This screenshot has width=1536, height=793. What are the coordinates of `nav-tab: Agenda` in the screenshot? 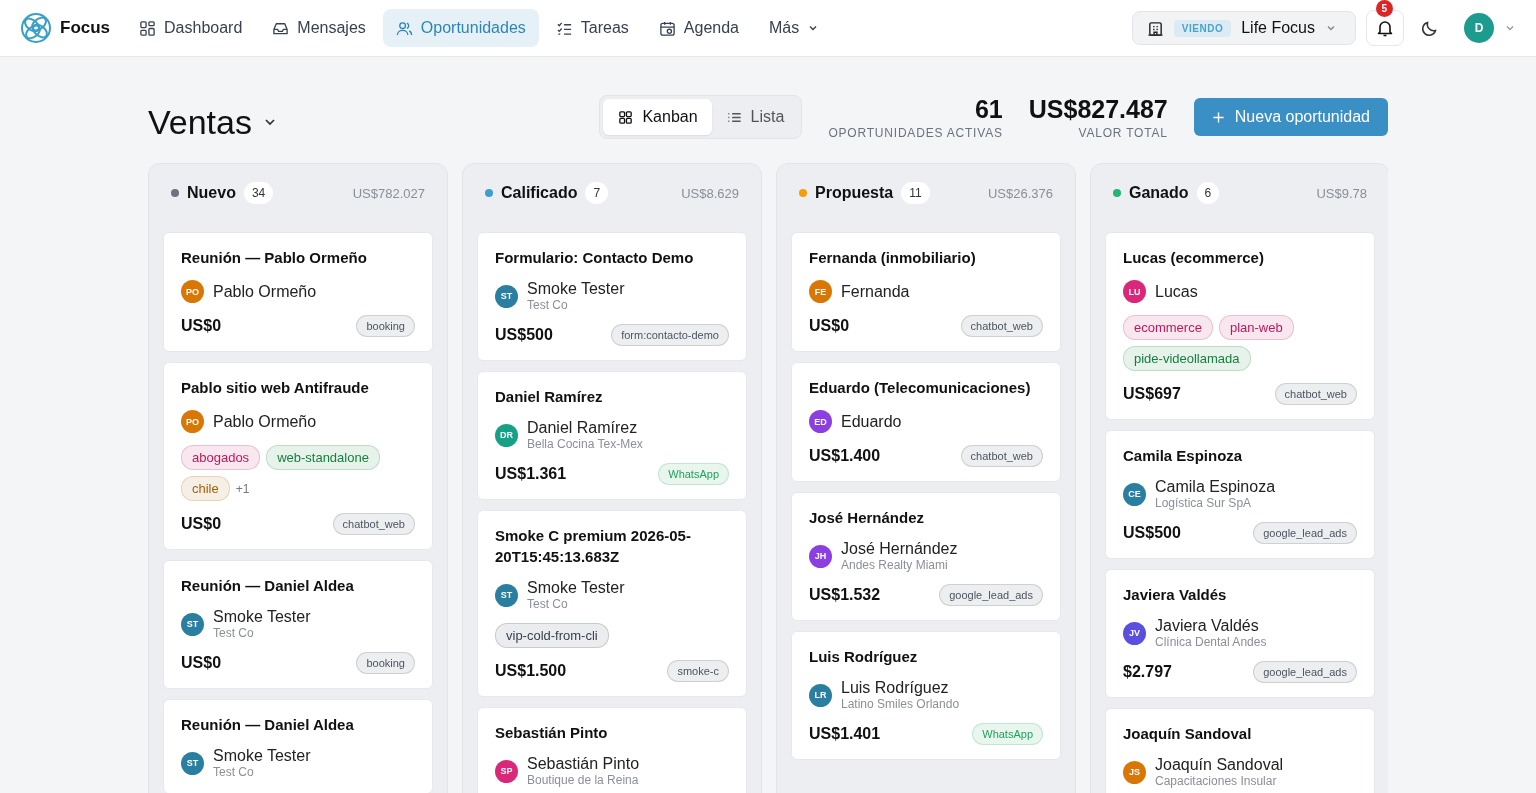 It's located at (698, 28).